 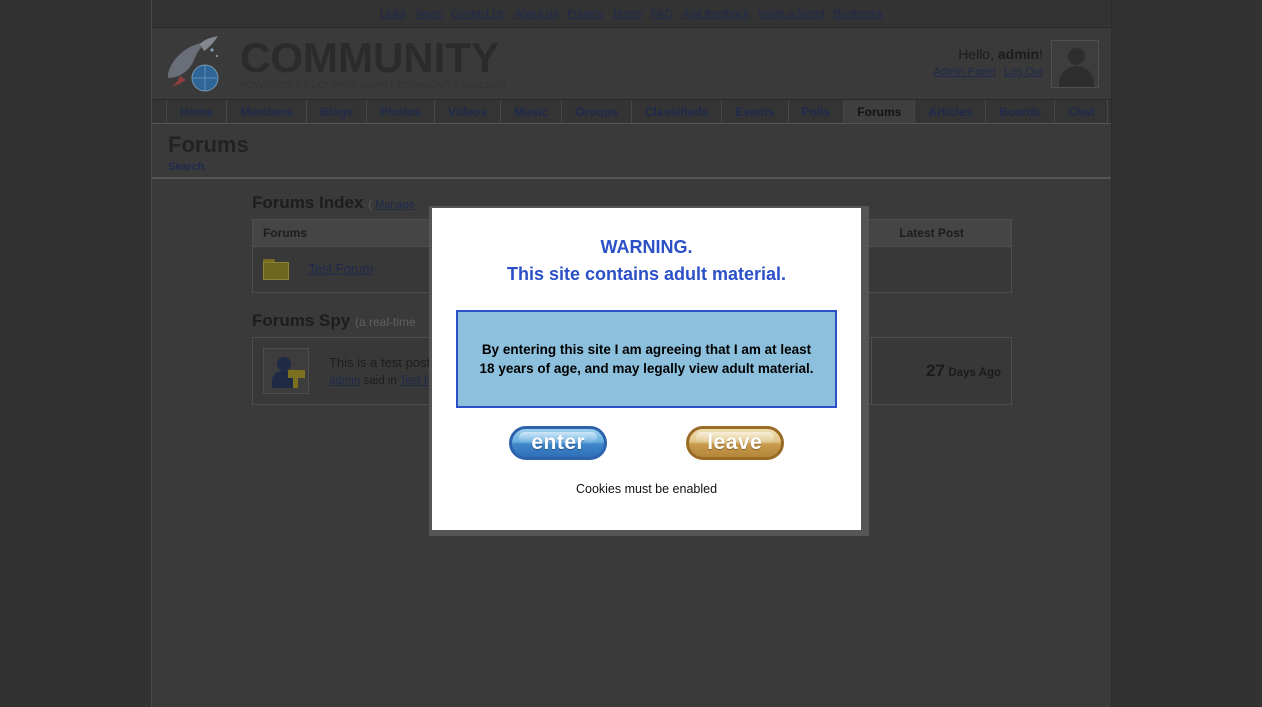 What do you see at coordinates (978, 54) in the screenshot?
I see `greeting-prefix: Hello,` at bounding box center [978, 54].